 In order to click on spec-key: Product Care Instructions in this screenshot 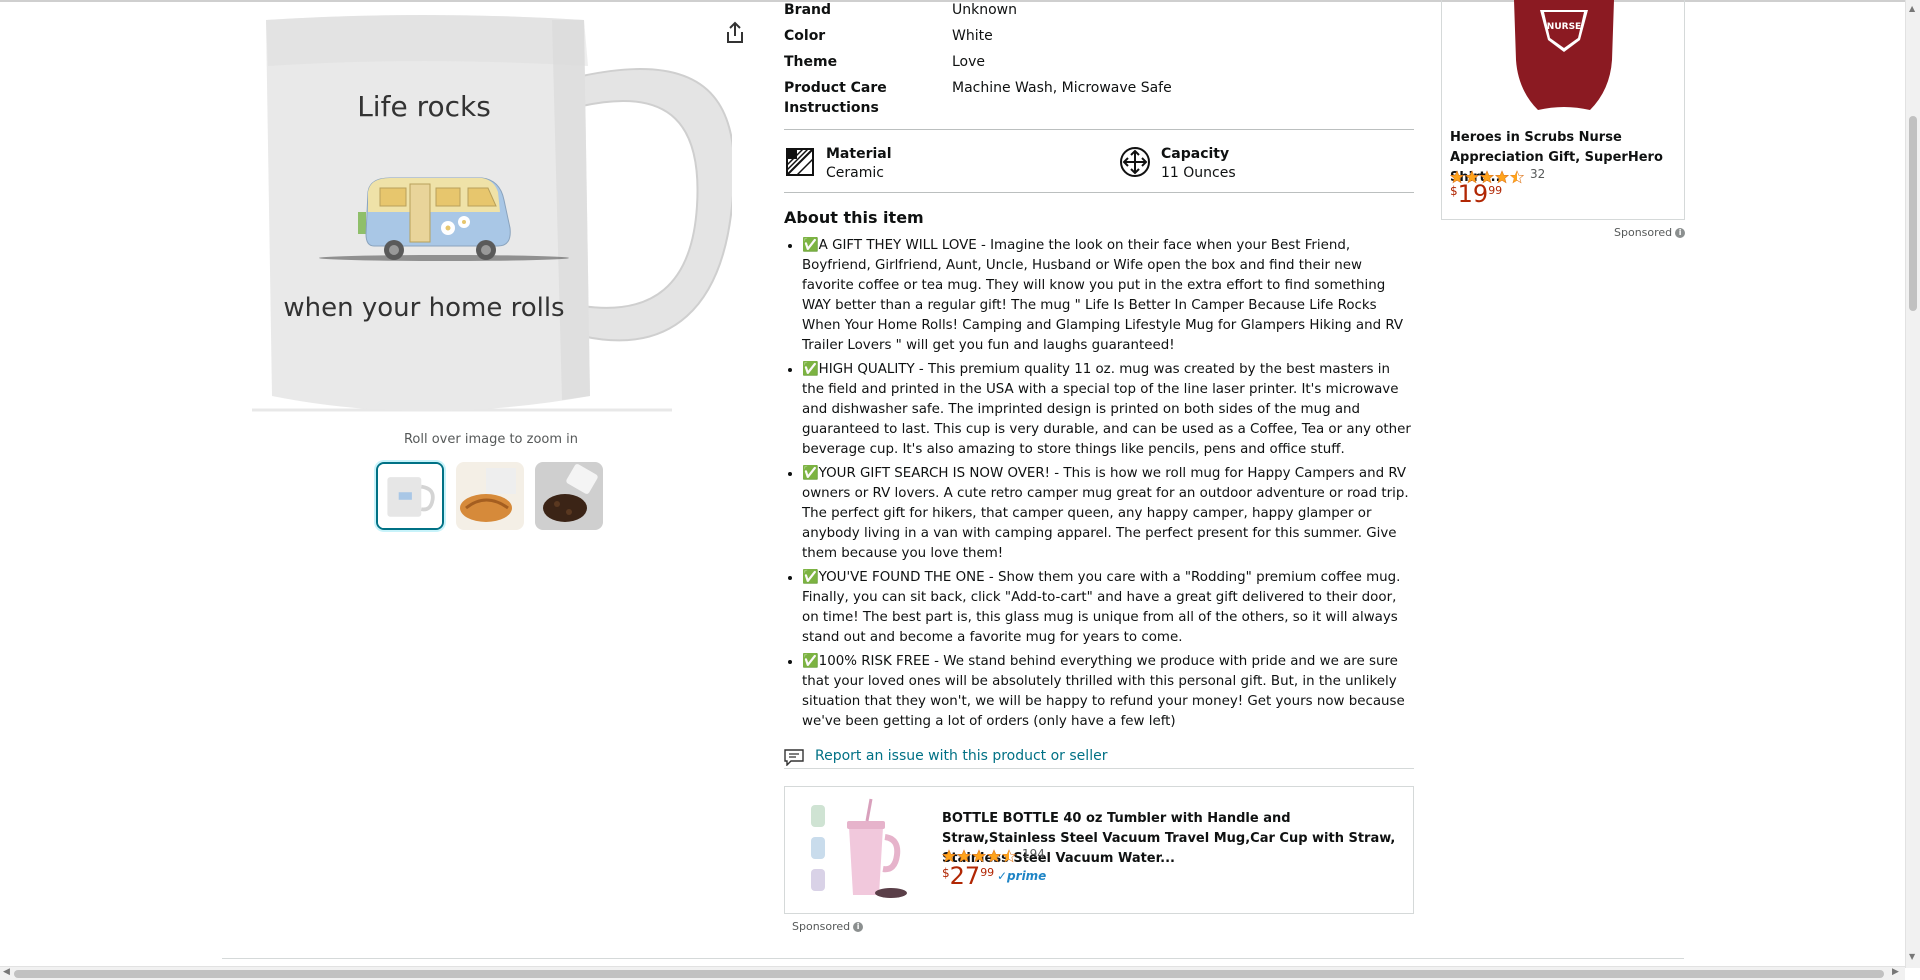, I will do `click(835, 98)`.